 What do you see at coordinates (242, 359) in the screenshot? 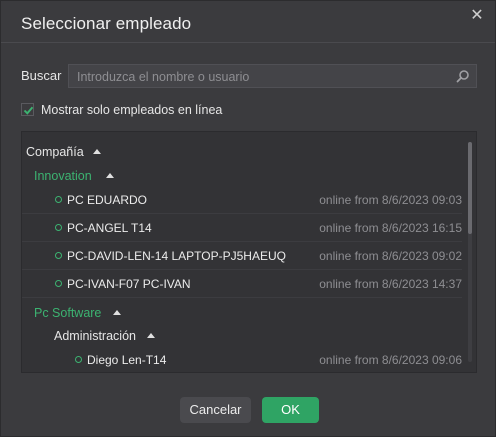
I see `employee-row: Diego Len-T14 online from 8/6/2023 09:06` at bounding box center [242, 359].